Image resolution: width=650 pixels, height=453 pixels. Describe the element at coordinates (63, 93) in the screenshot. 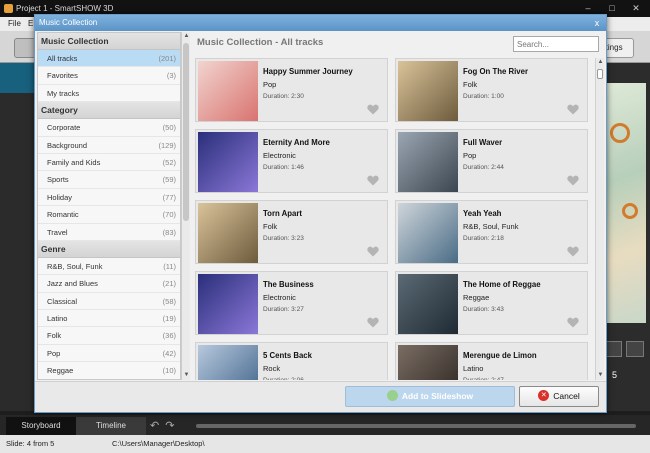

I see `sidebar-item-label: My tracks` at that location.